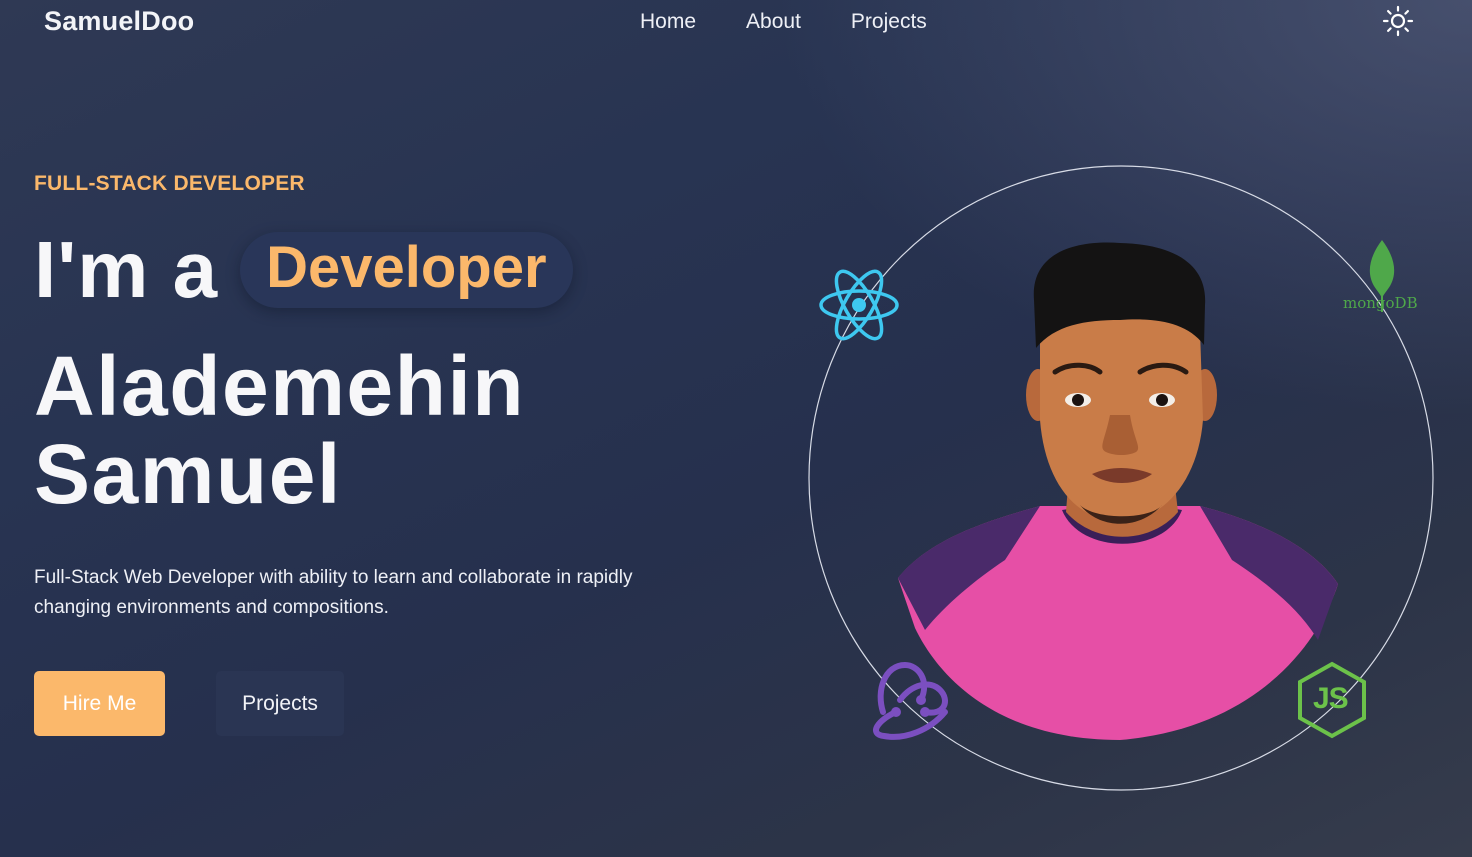  I want to click on projects-button: Projects, so click(280, 703).